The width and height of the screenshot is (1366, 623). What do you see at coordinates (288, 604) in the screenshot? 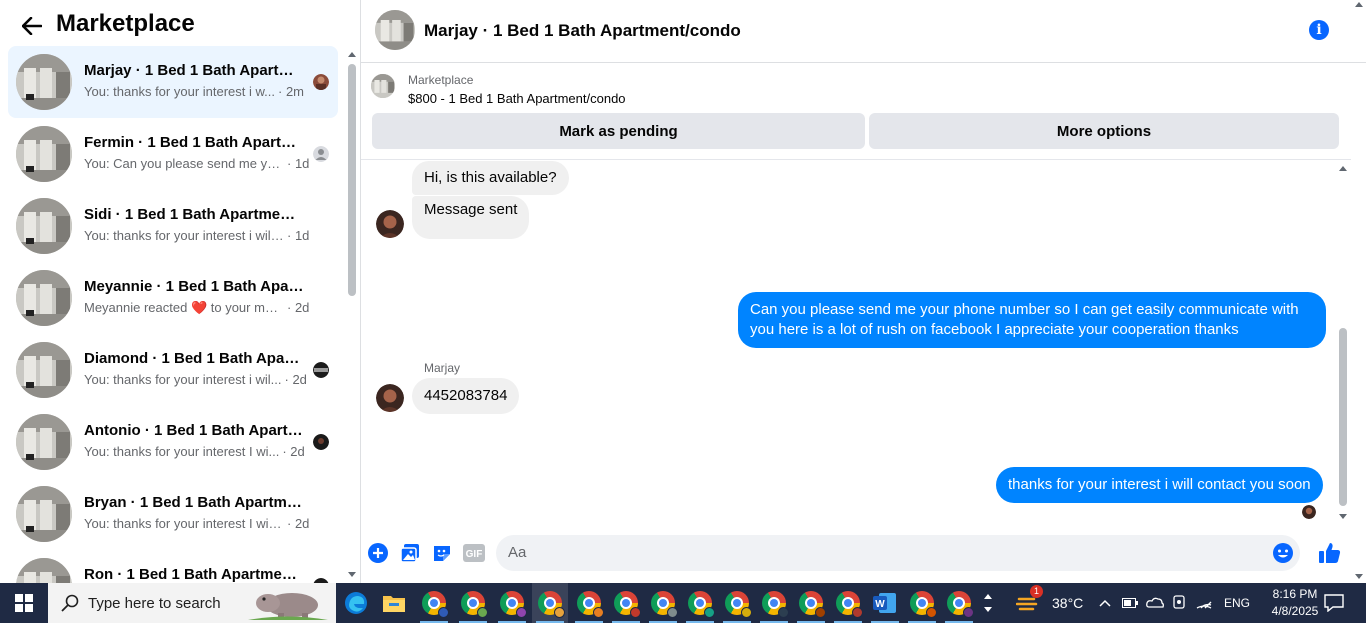
I see `hippo-illustration-icon` at bounding box center [288, 604].